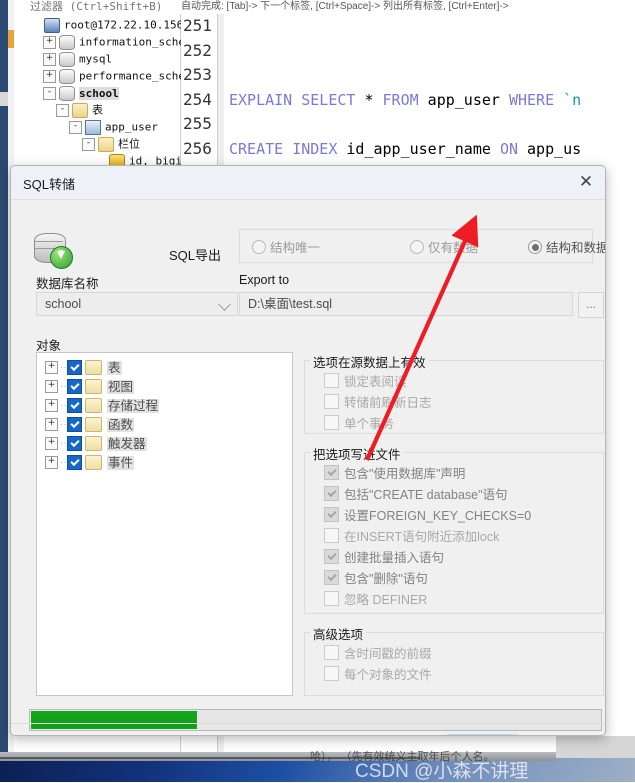 The image size is (635, 783). I want to click on dialog-title-bar: SQL转储 ✕, so click(308, 183).